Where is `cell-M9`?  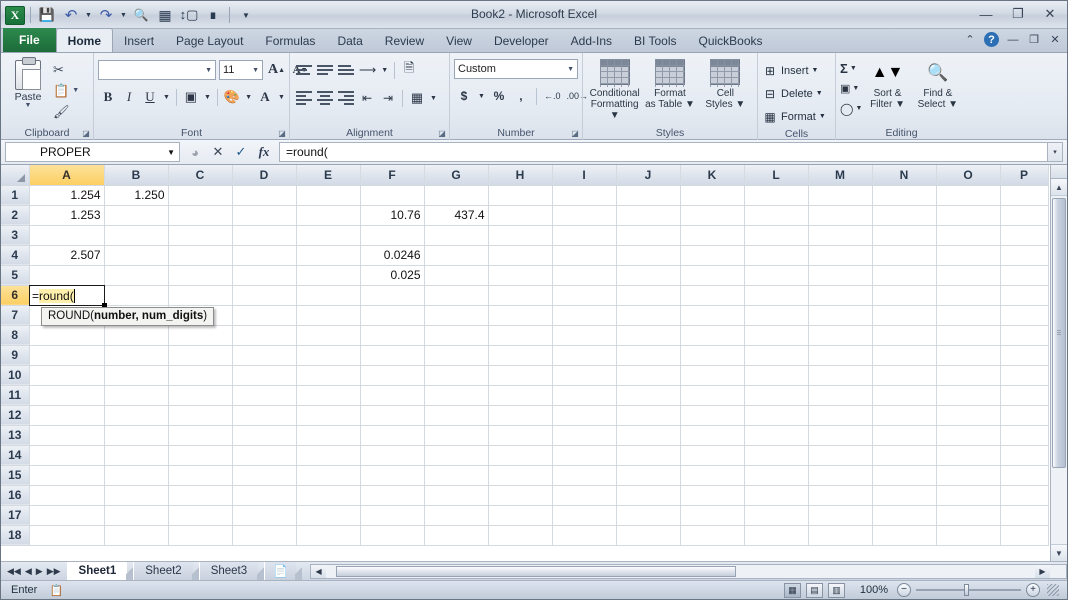 cell-M9 is located at coordinates (840, 355).